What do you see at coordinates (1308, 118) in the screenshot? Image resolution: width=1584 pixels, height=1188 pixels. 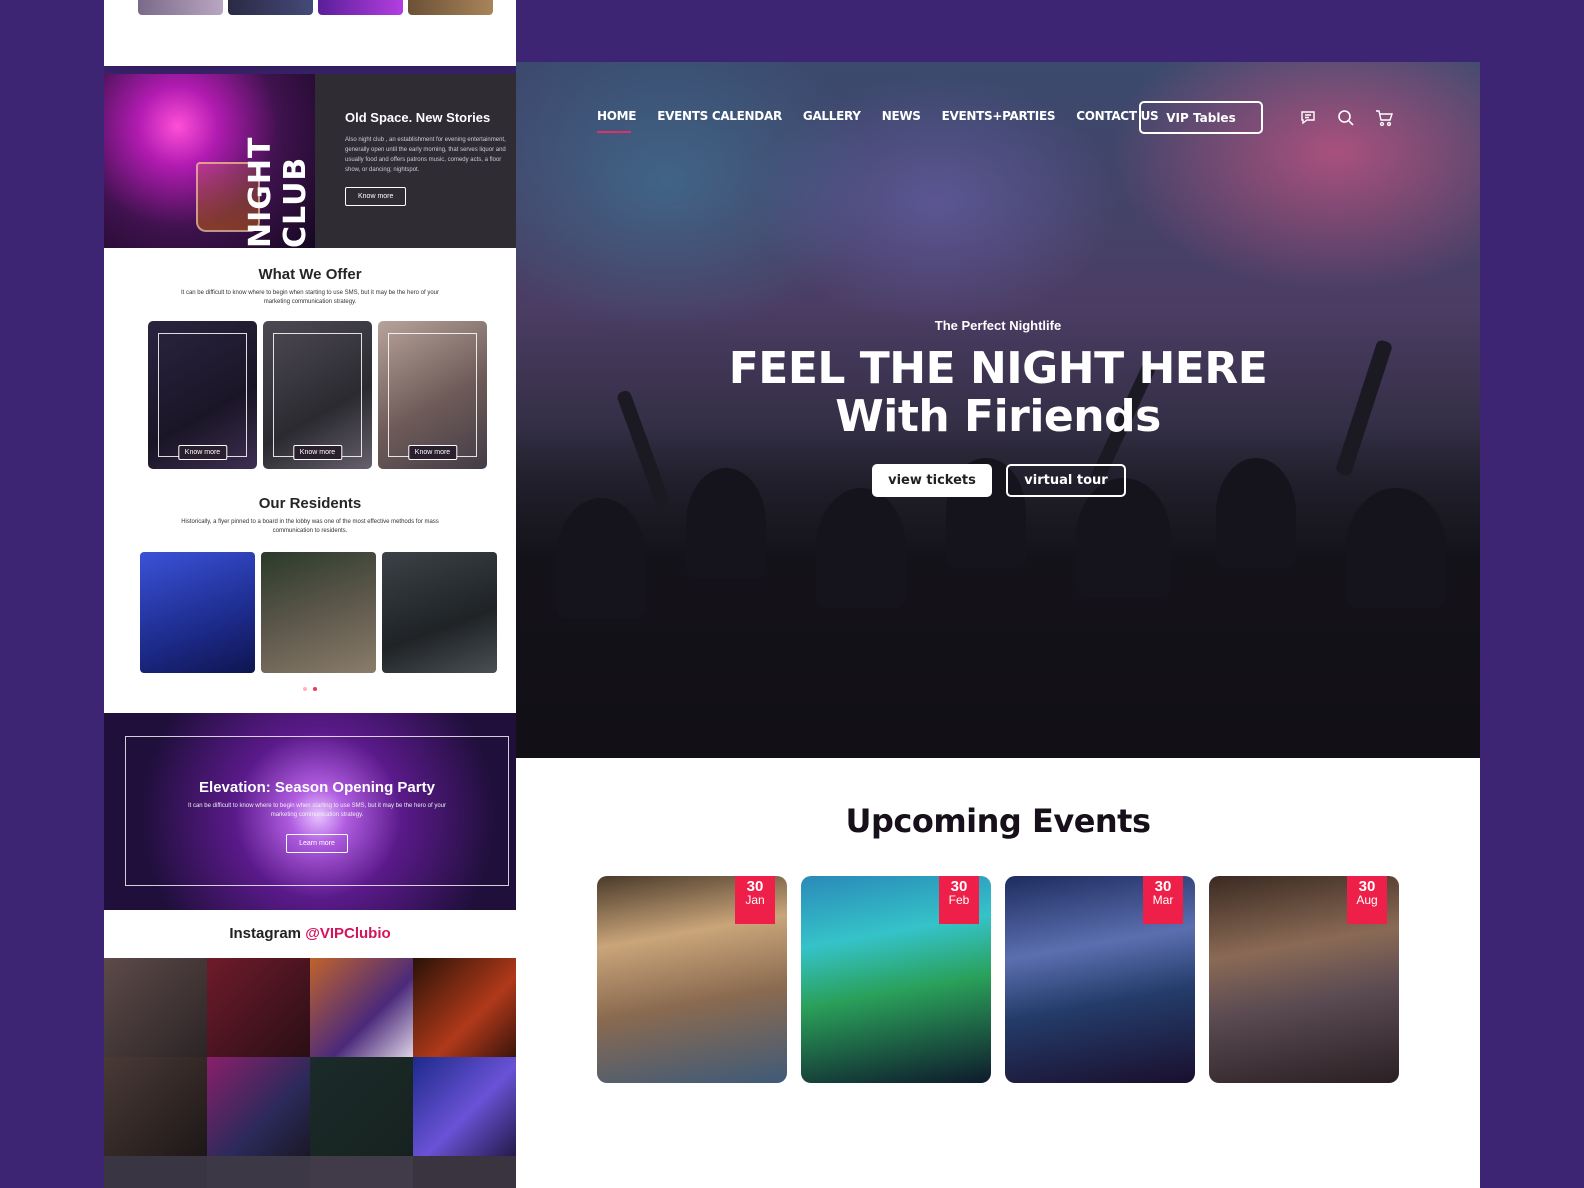 I see `chat-icon` at bounding box center [1308, 118].